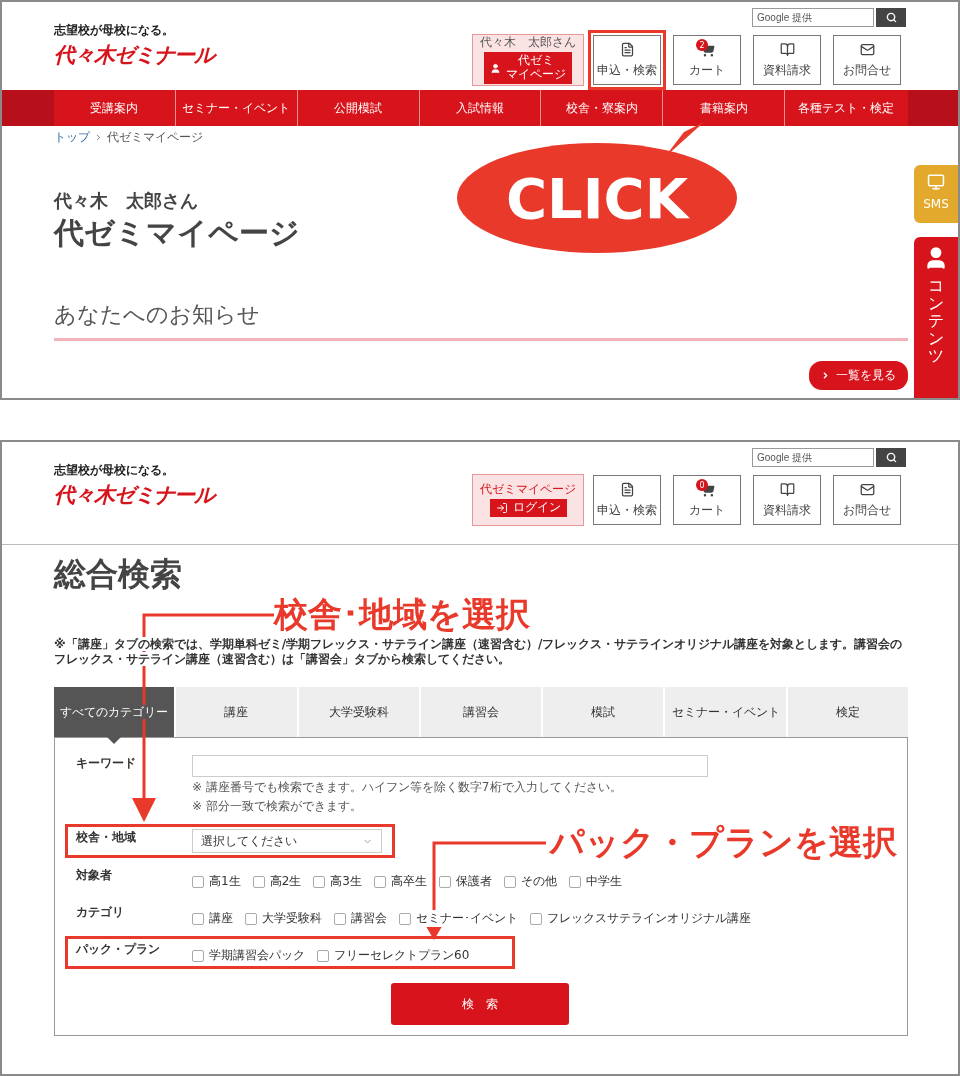 This screenshot has height=1076, width=960. What do you see at coordinates (216, 881) in the screenshot?
I see `checkbox-option: 高1生` at bounding box center [216, 881].